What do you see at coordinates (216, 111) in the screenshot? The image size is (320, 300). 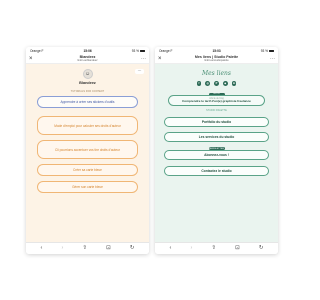 I see `section-label: STUDIO PALETTE` at bounding box center [216, 111].